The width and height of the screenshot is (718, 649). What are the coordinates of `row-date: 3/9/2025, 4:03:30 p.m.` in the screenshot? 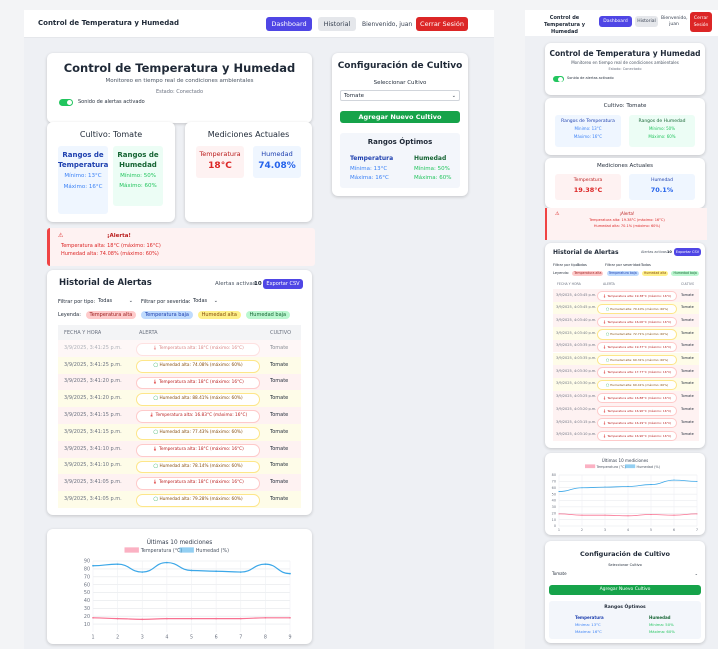 It's located at (576, 370).